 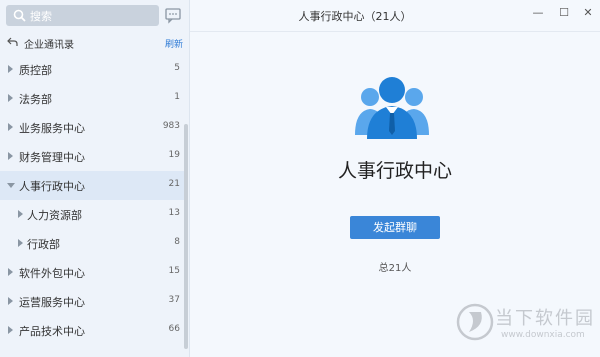 I want to click on chevron-down-icon, so click(x=11, y=185).